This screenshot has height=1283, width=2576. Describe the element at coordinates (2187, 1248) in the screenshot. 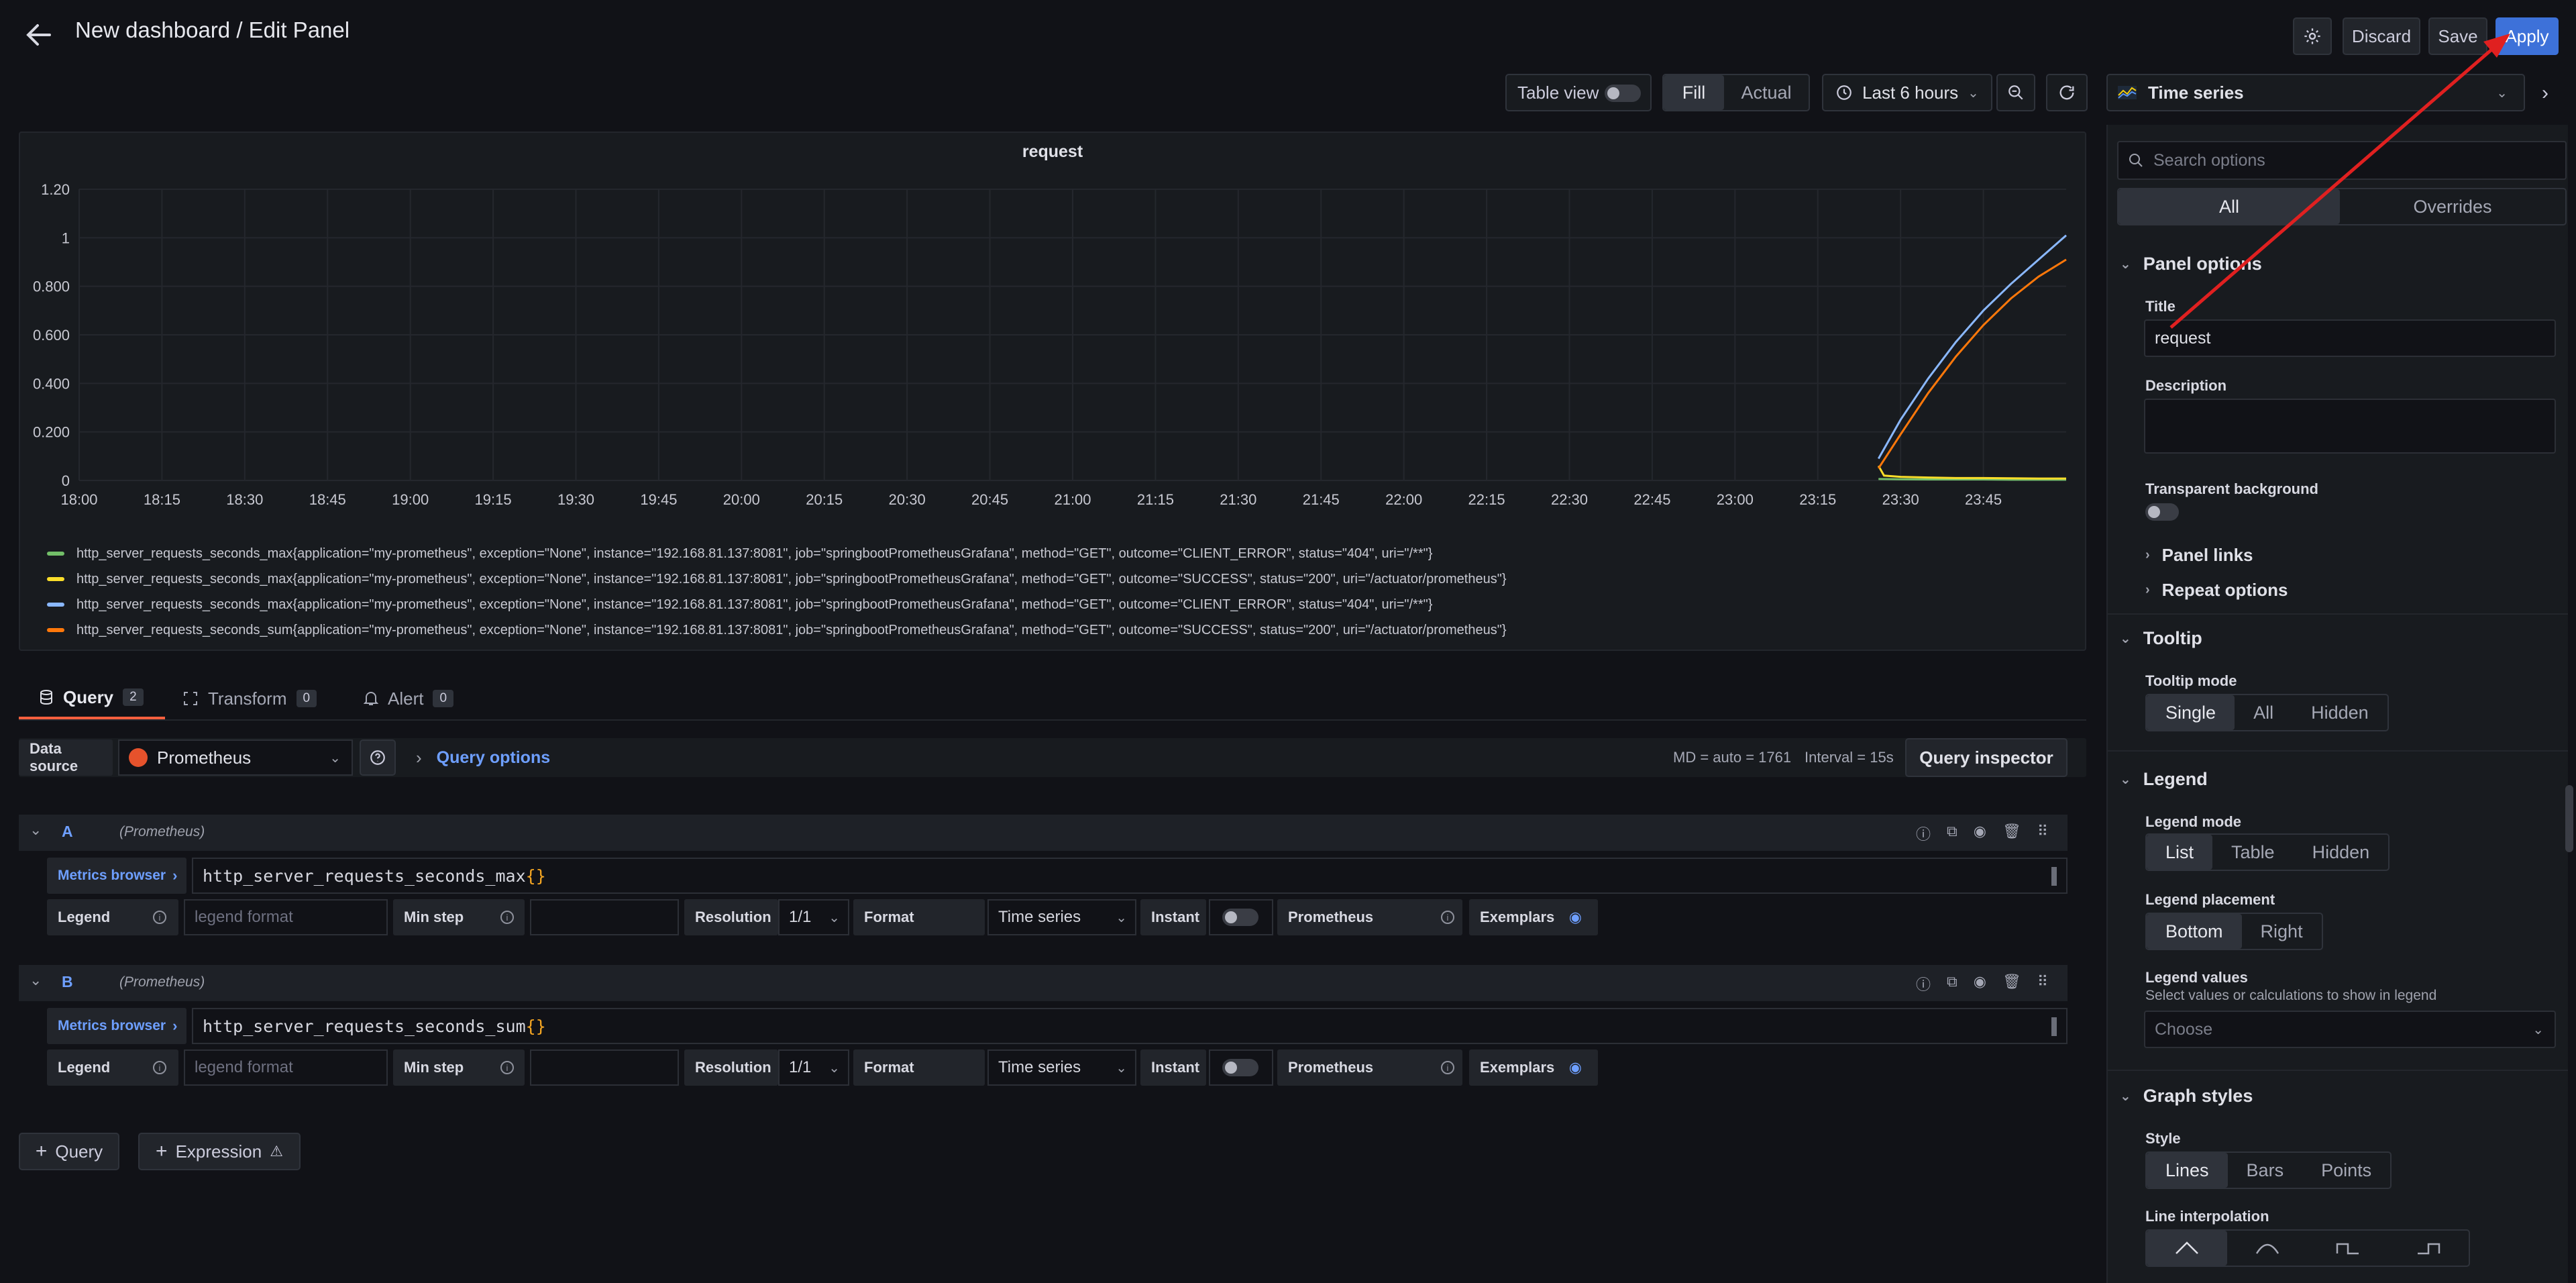

I see `interpolation-linear-option` at that location.